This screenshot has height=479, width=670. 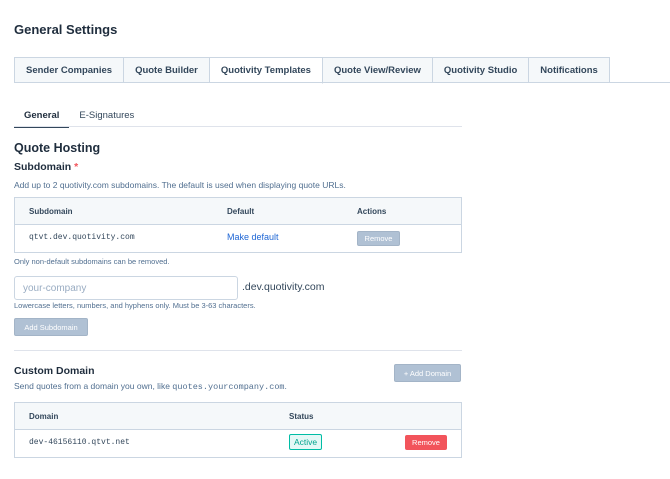 I want to click on tab-quote-view-review: Quote View/Review, so click(x=377, y=70).